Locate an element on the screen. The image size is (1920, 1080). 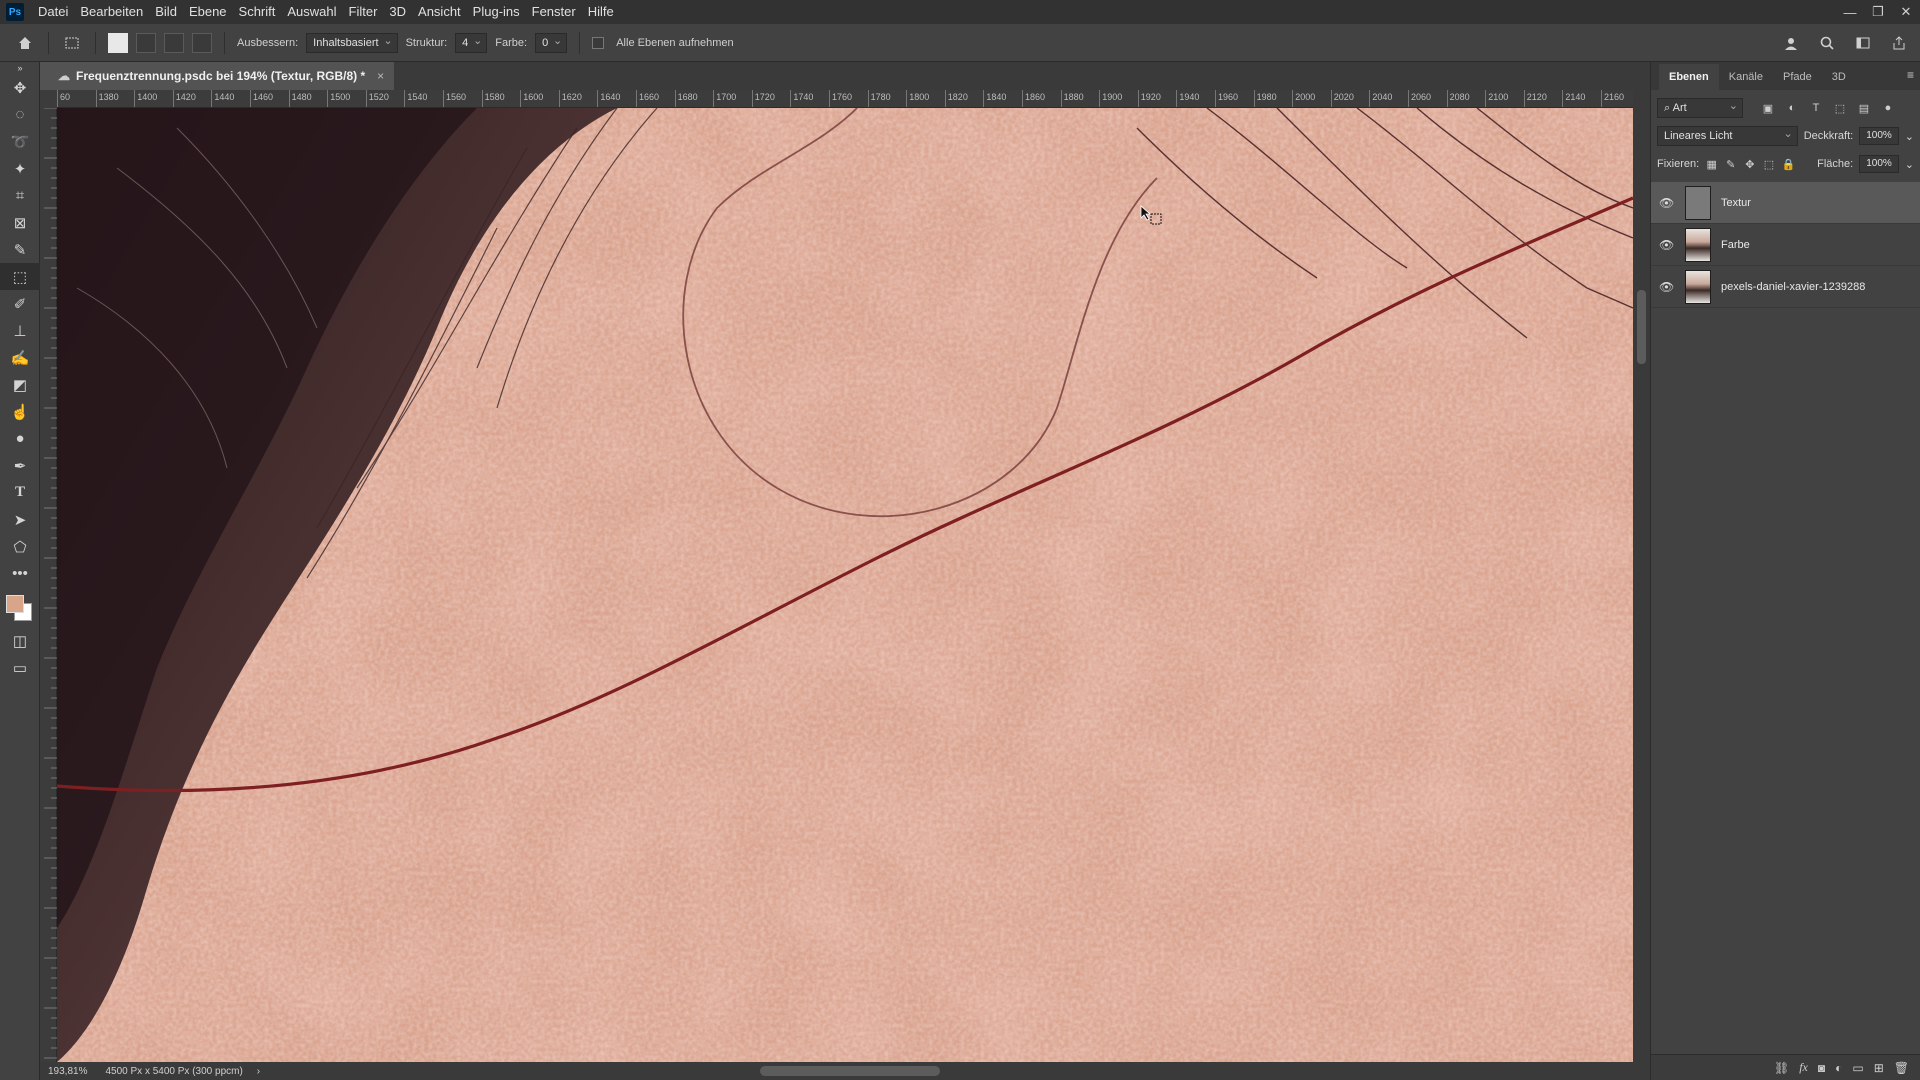
lock-artboard-icon: ⬚ is located at coordinates (1768, 164).